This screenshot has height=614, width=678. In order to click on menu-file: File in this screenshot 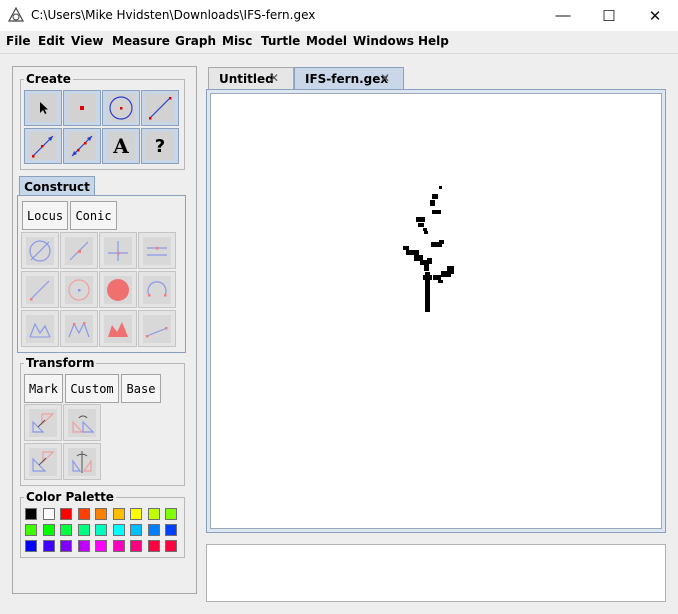, I will do `click(18, 41)`.